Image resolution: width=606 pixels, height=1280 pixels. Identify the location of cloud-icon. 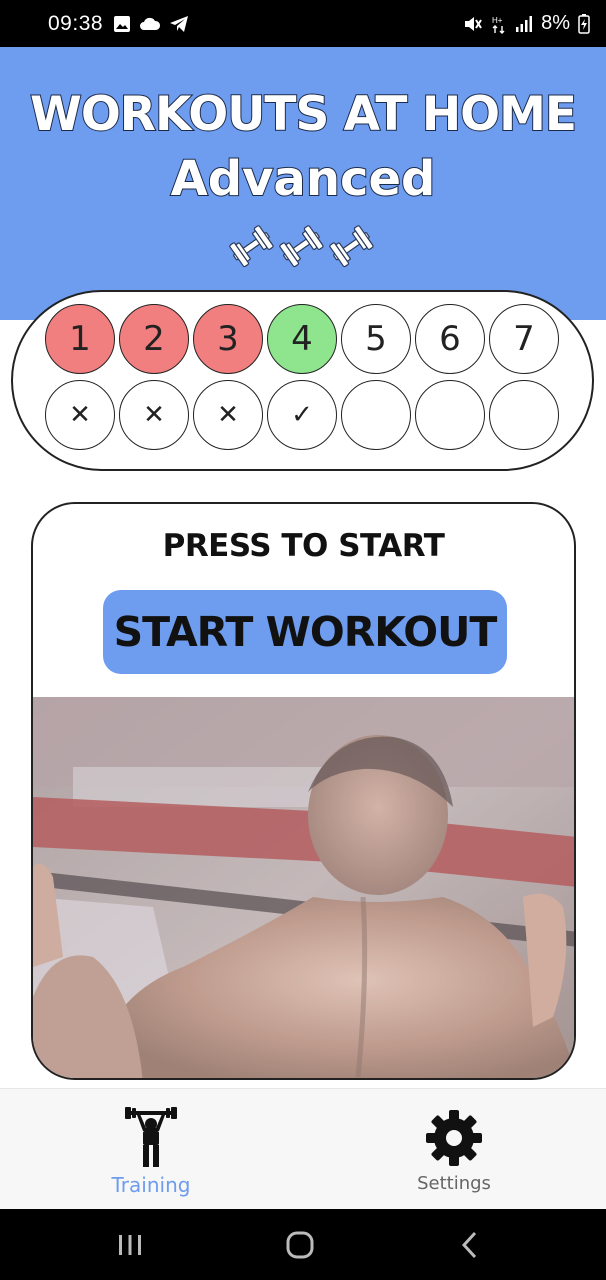
(150, 23).